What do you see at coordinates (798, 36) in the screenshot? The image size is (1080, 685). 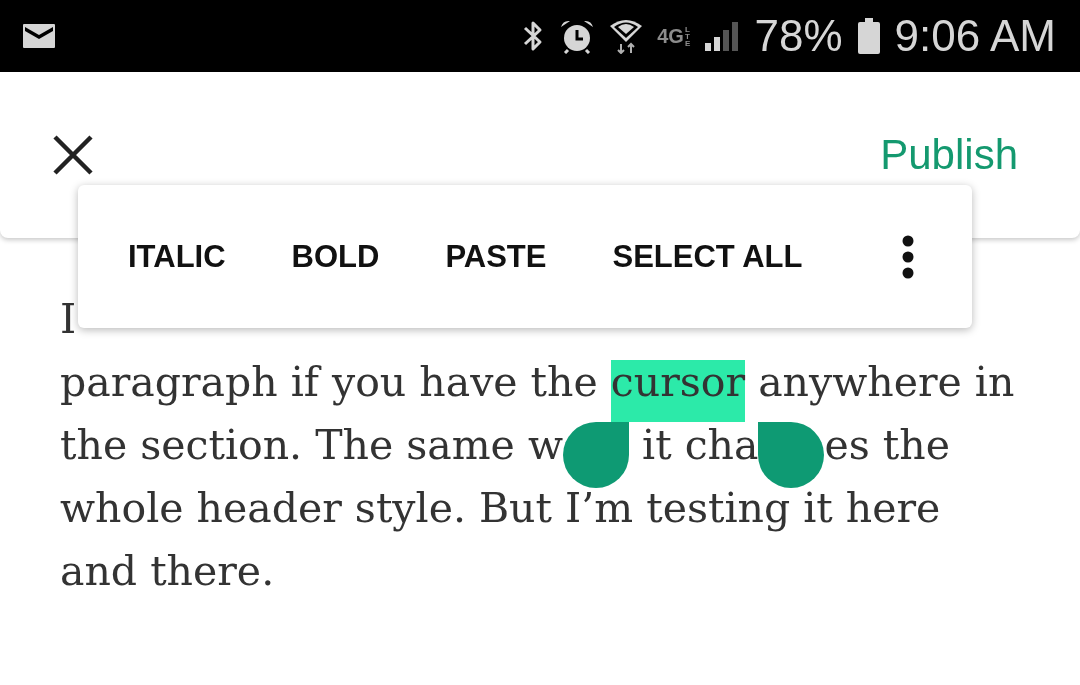 I see `battery-percent: 78%` at bounding box center [798, 36].